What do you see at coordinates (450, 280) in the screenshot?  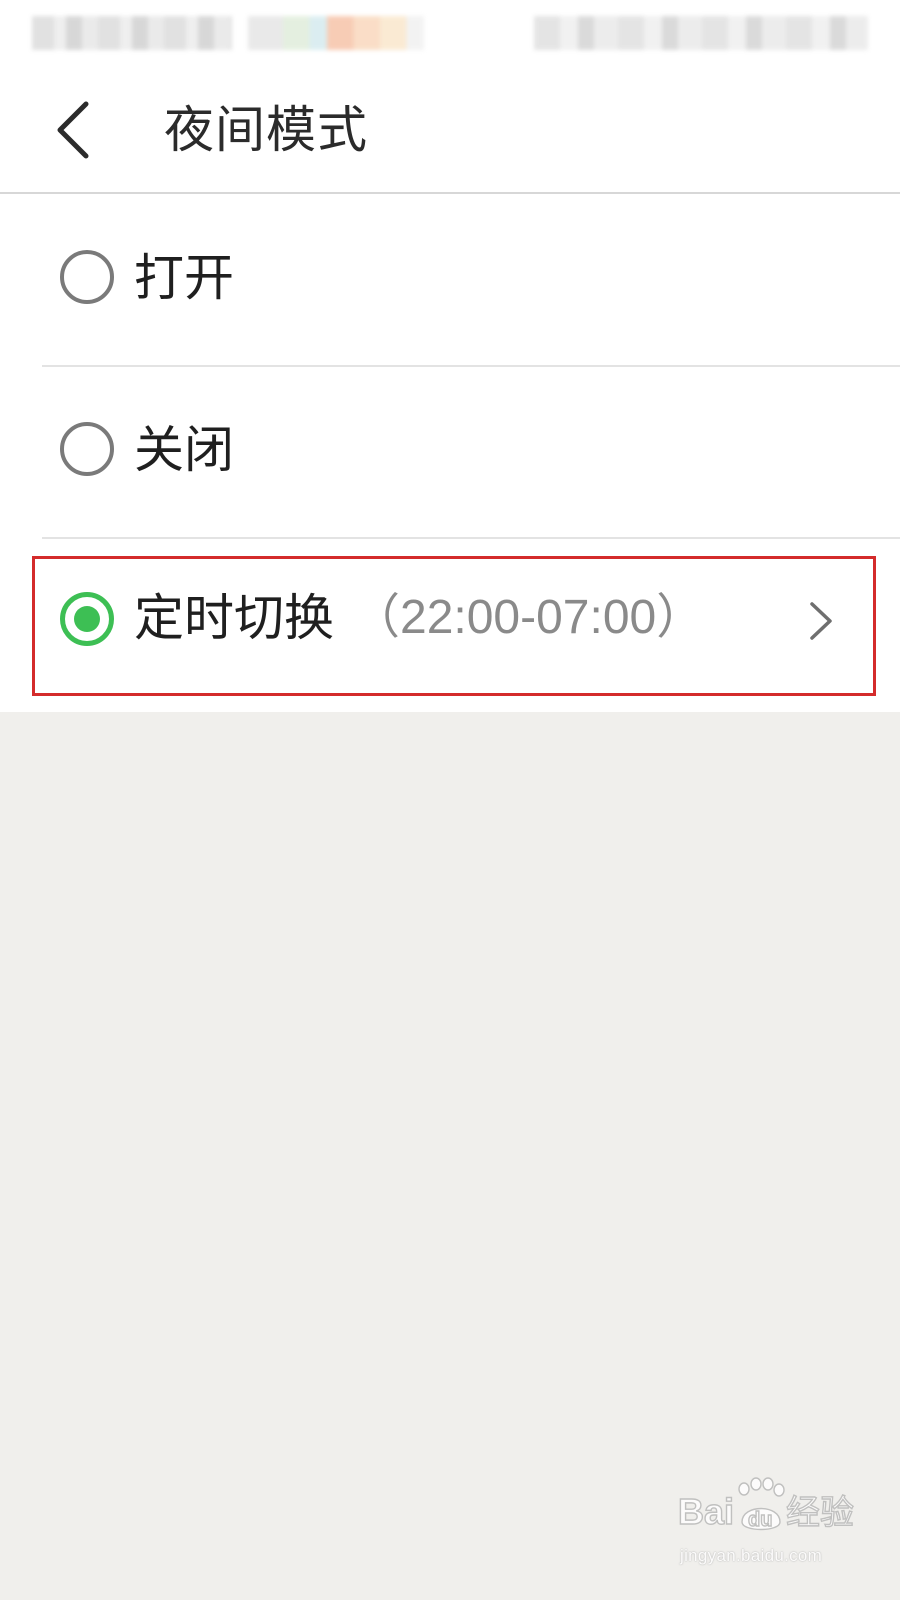 I see `option-row-open: 打开` at bounding box center [450, 280].